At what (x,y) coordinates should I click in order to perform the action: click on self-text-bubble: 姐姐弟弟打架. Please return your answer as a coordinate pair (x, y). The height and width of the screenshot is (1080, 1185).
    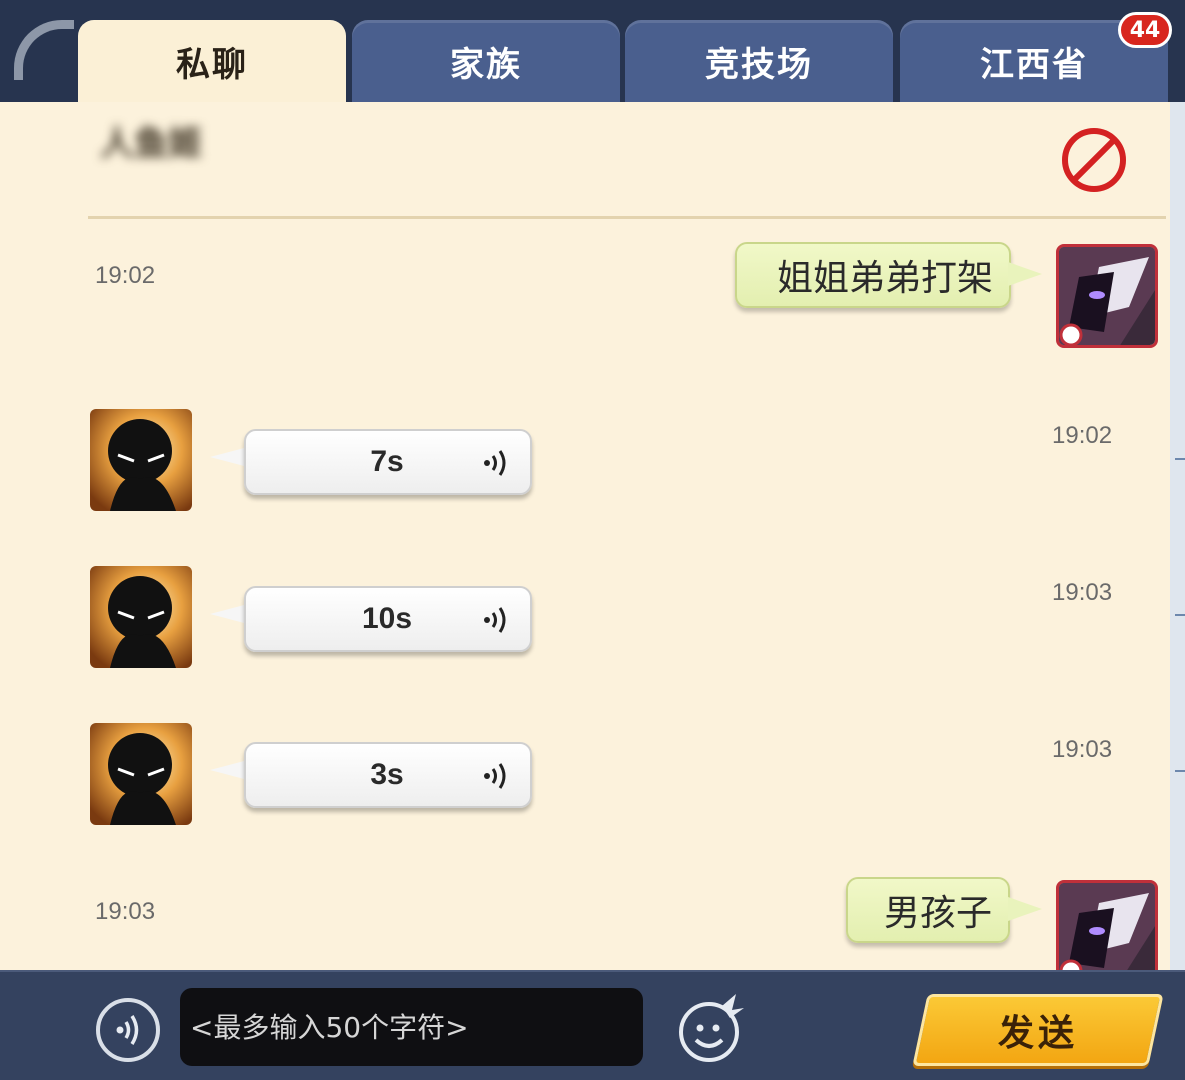
    Looking at the image, I should click on (873, 275).